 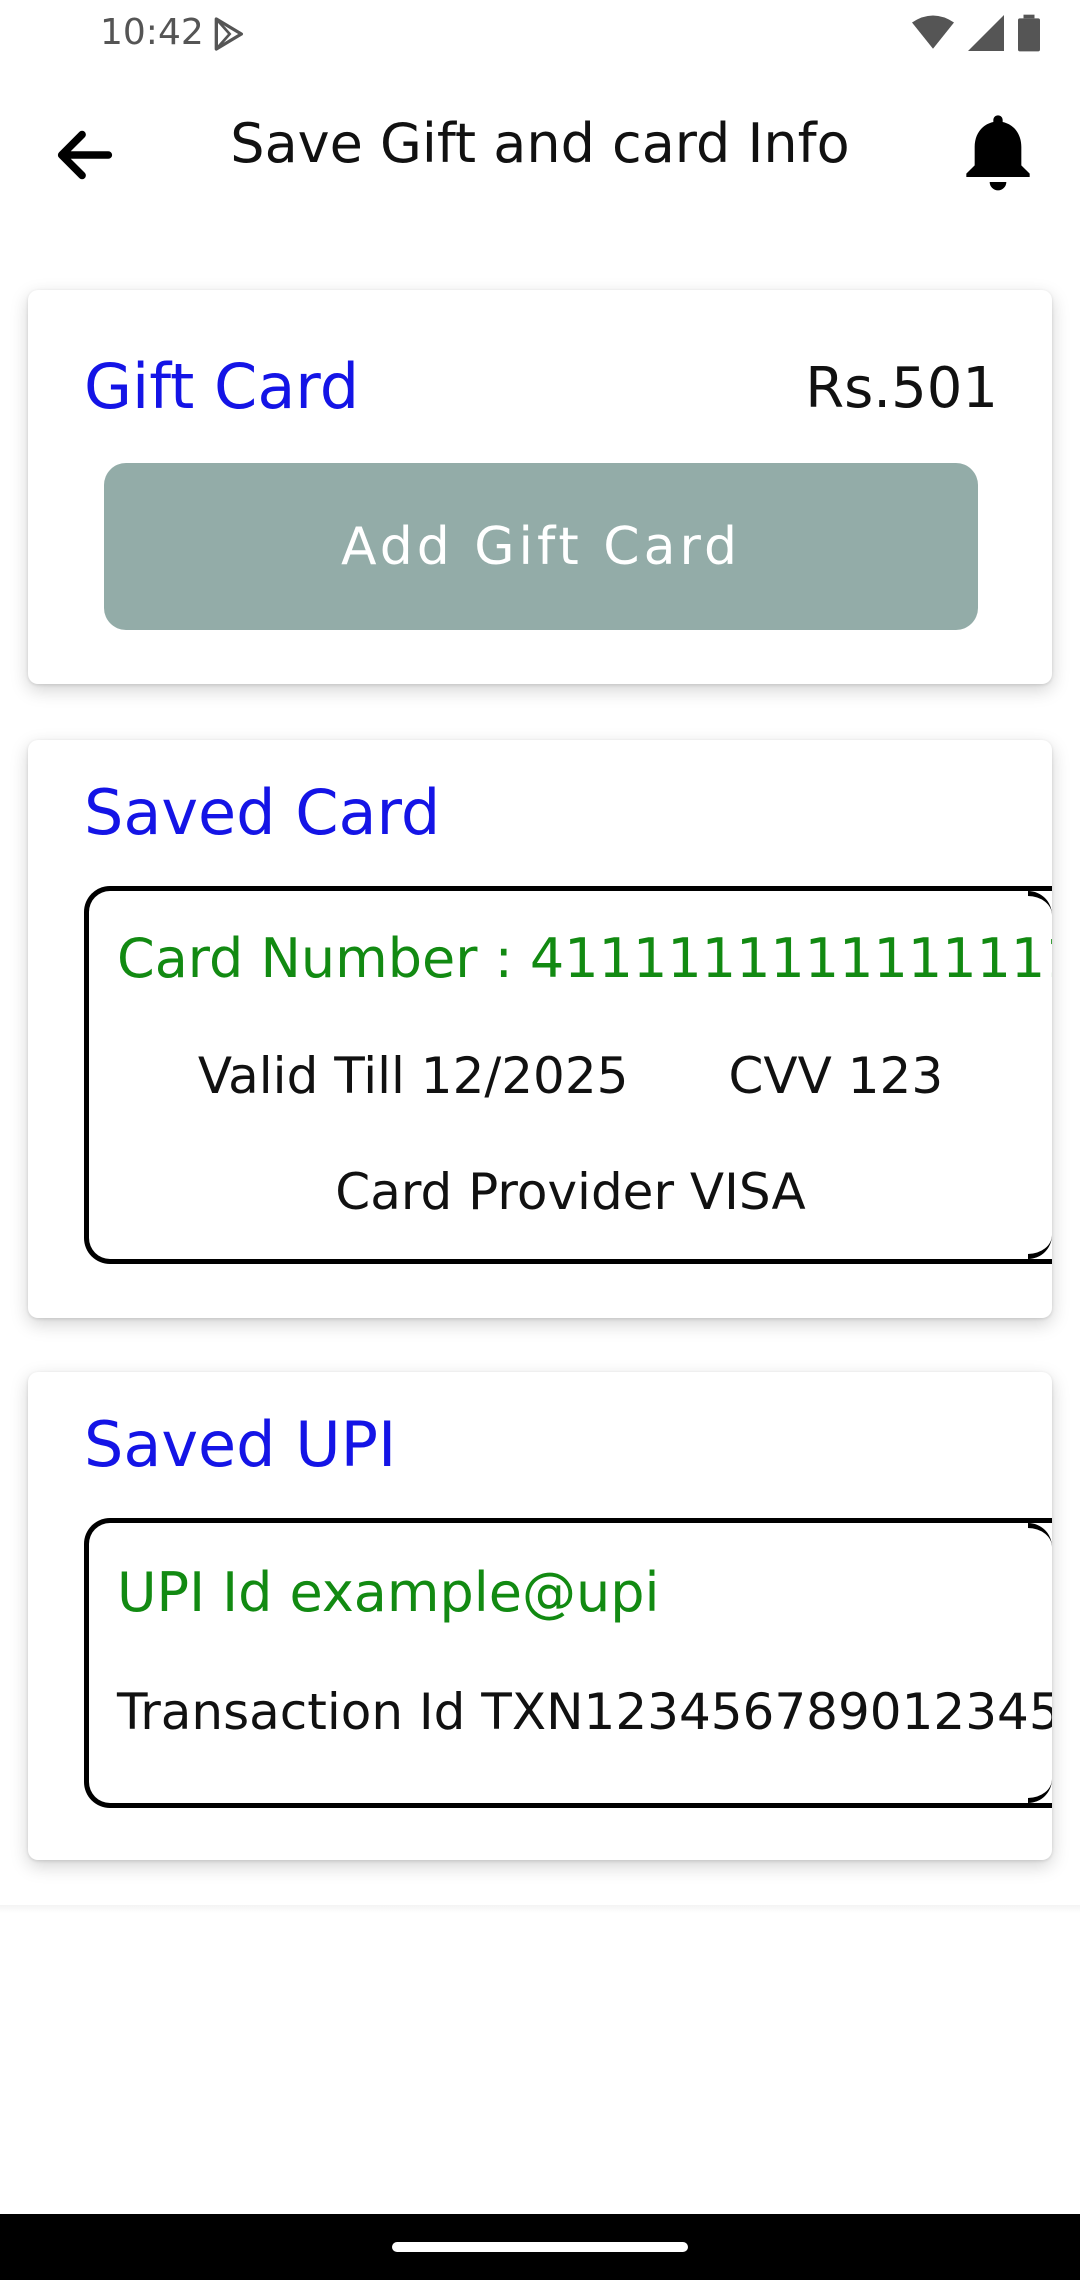 What do you see at coordinates (584, 1712) in the screenshot?
I see `transaction-id: Transaction Id TXN1234567890123456` at bounding box center [584, 1712].